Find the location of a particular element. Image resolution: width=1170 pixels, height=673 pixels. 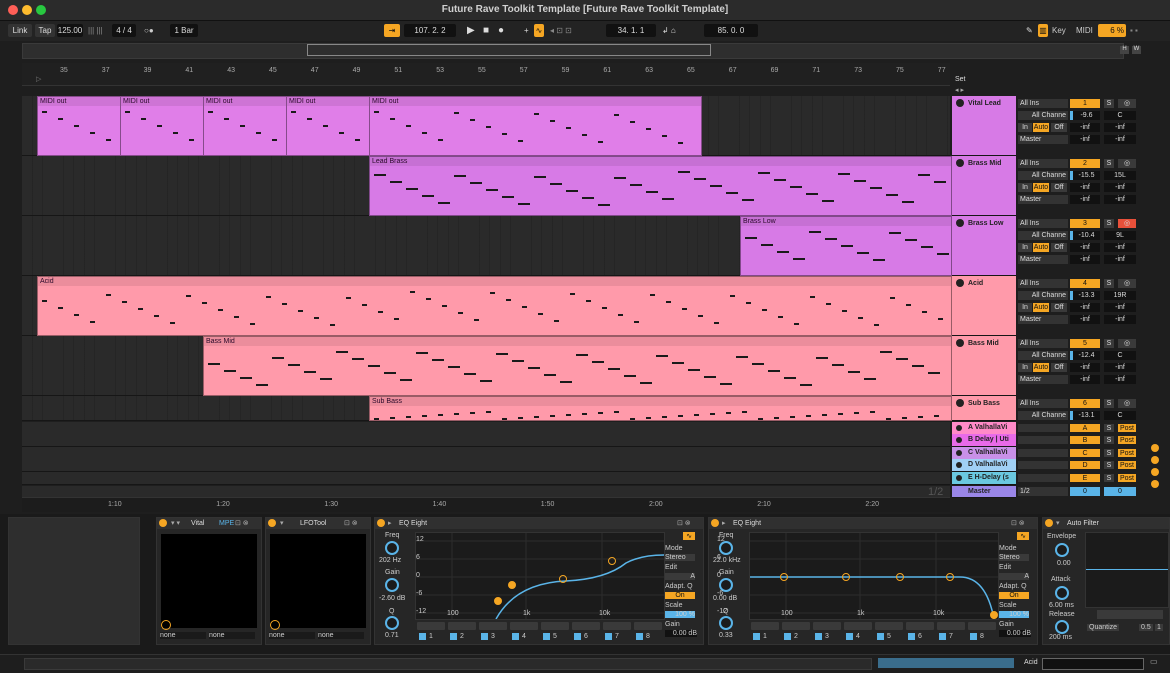

track-name: Sub Bass is located at coordinates (984, 403).